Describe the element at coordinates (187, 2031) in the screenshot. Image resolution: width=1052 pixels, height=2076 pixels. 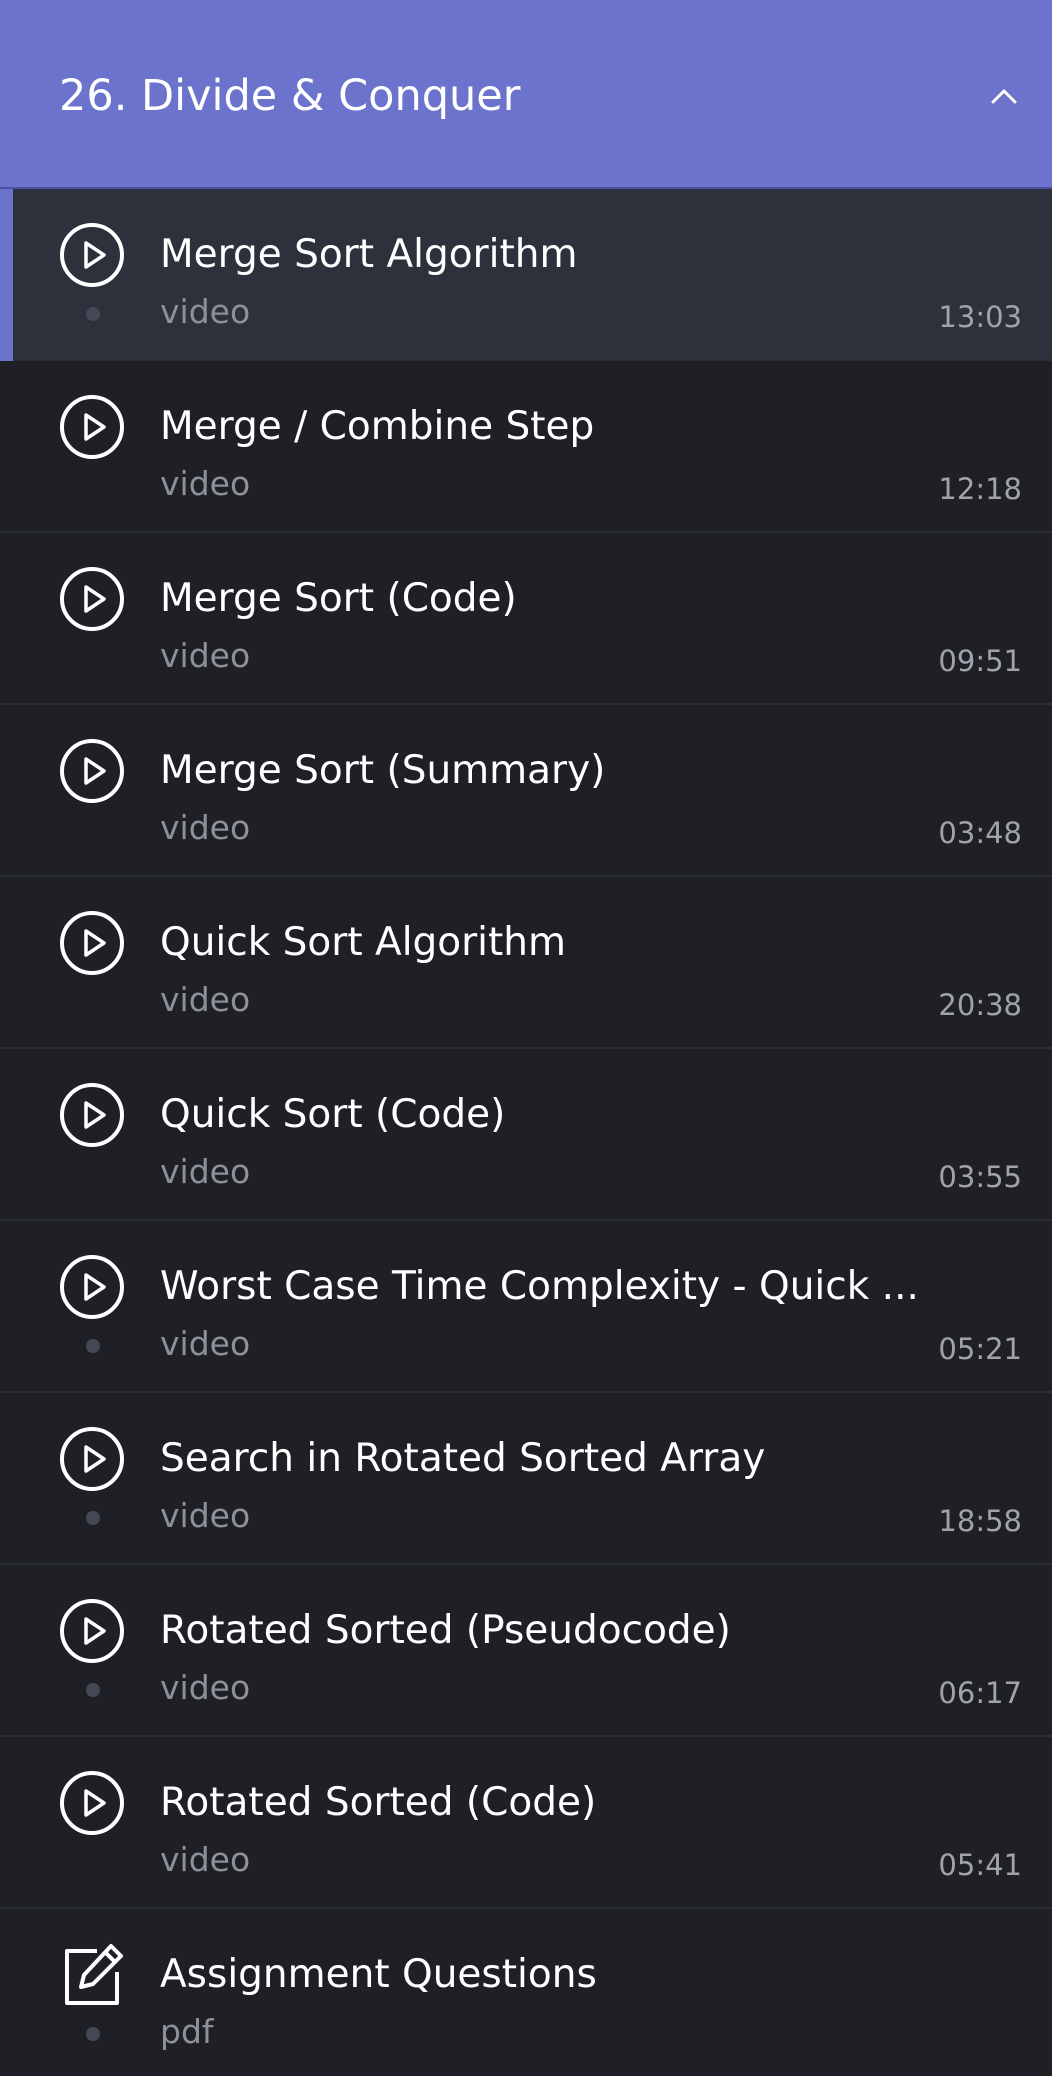
I see `lesson-type: pdf` at that location.